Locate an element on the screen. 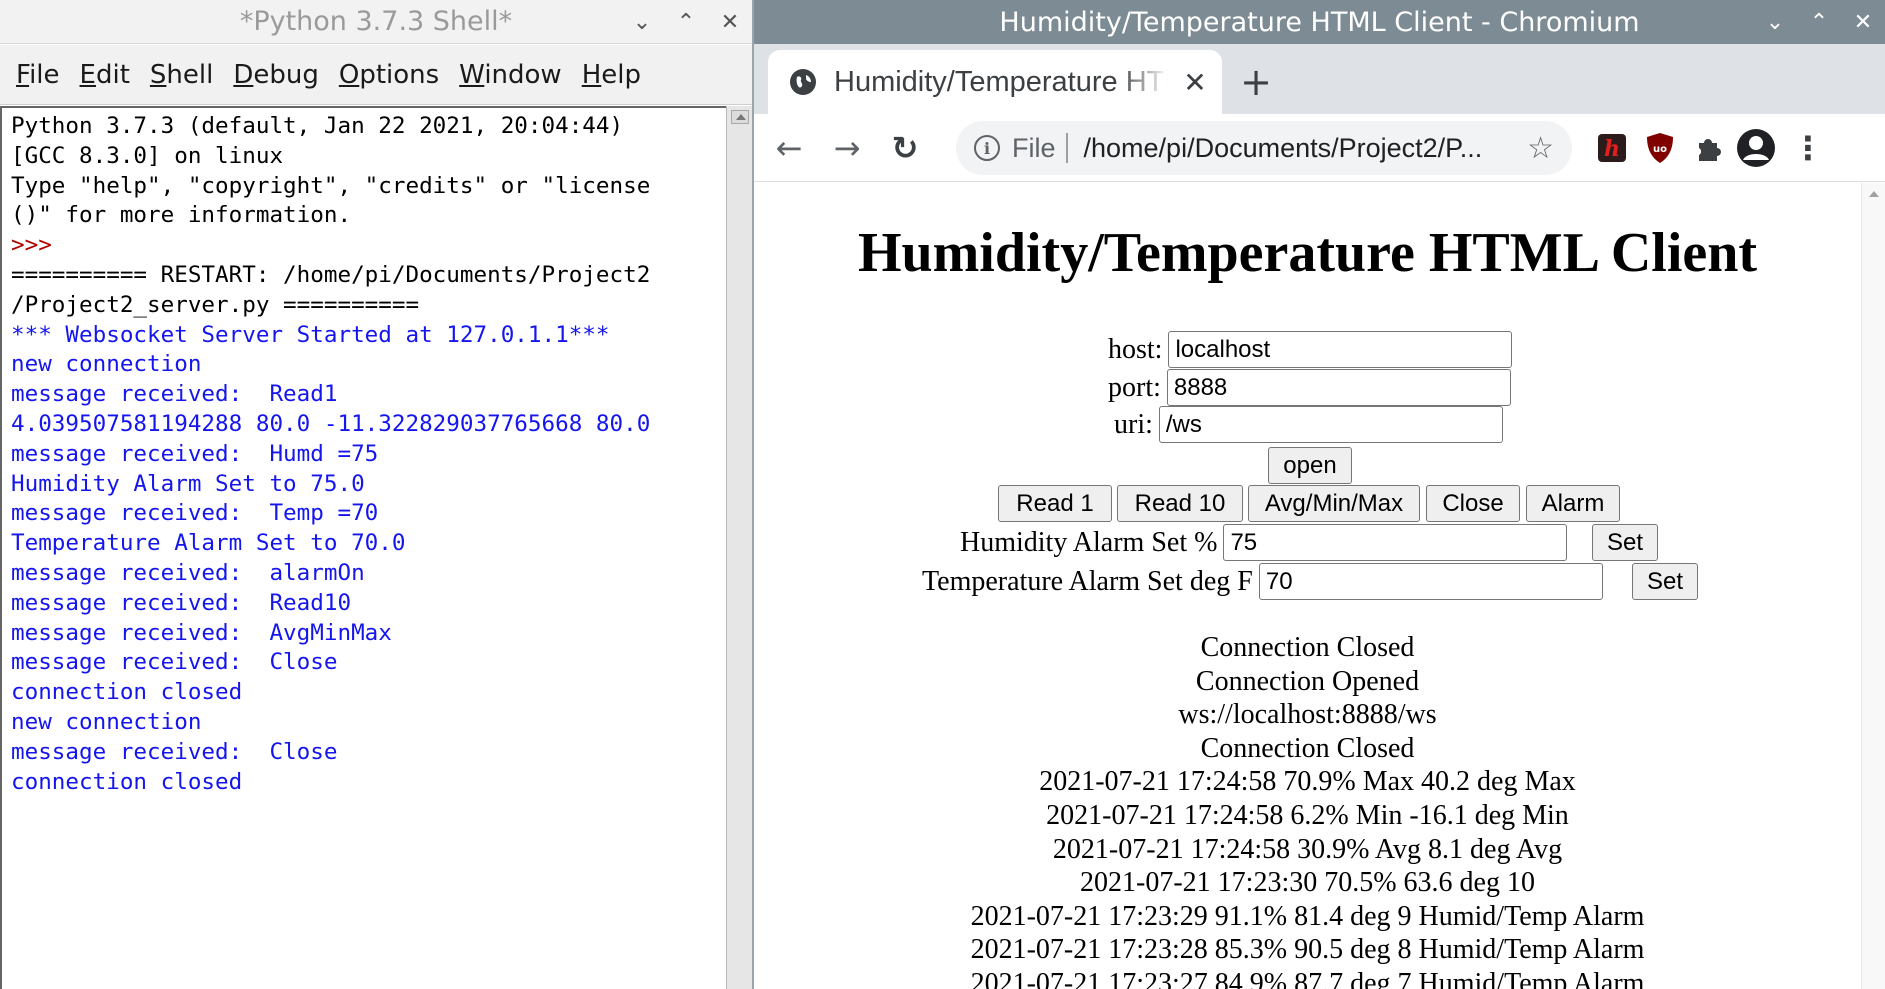 Image resolution: width=1885 pixels, height=989 pixels. menu-window: Window is located at coordinates (510, 75).